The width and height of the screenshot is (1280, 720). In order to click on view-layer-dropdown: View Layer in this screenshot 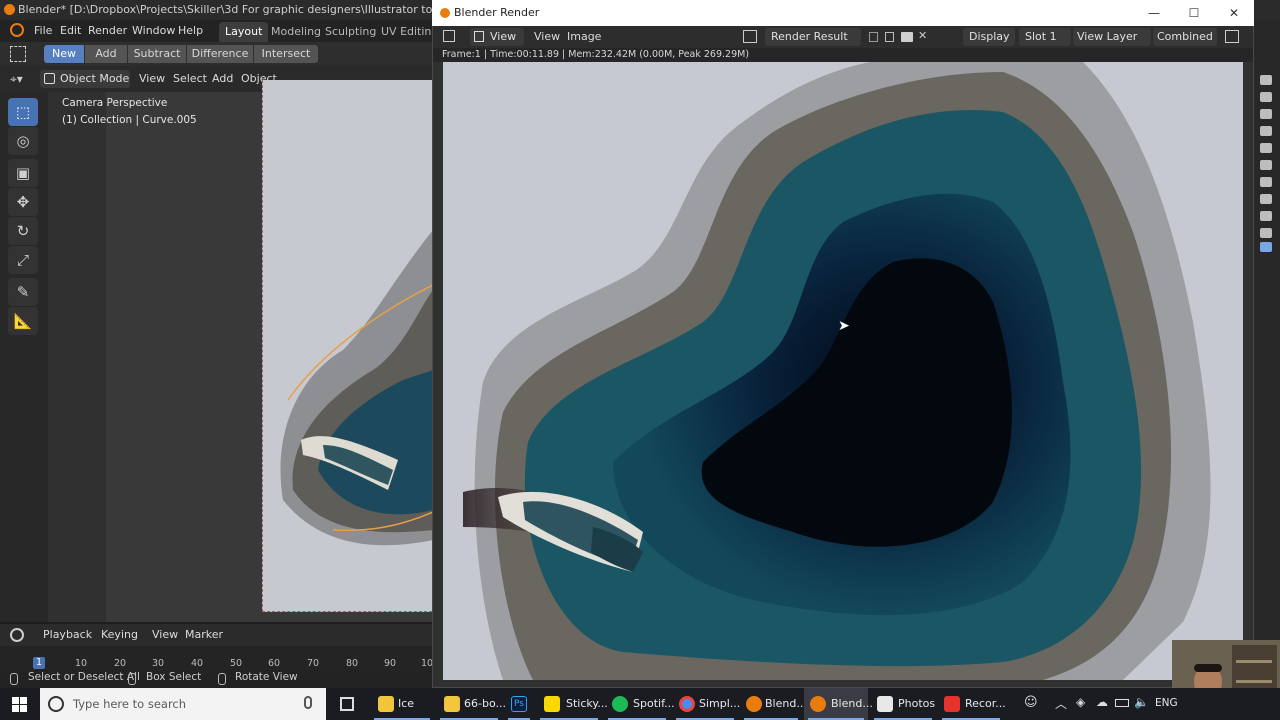, I will do `click(1112, 37)`.